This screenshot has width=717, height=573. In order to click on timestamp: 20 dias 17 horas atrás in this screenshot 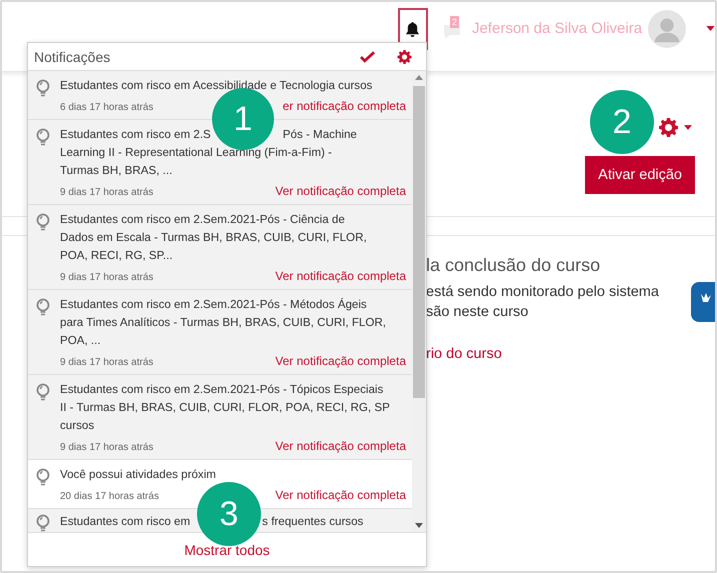, I will do `click(109, 496)`.